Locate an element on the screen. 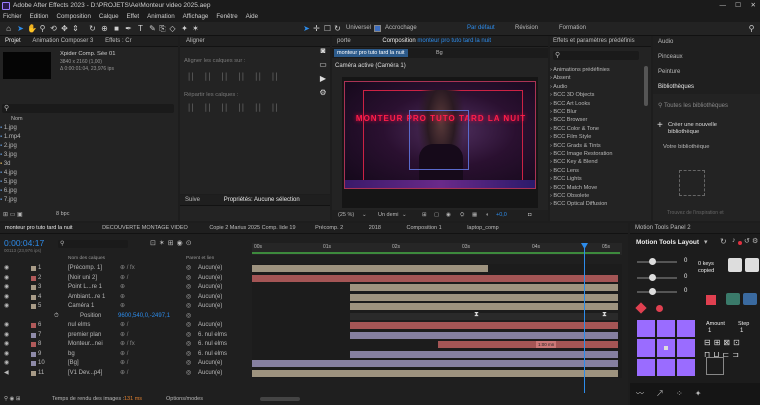 The width and height of the screenshot is (760, 405). layer-name: [Bg] is located at coordinates (73, 363).